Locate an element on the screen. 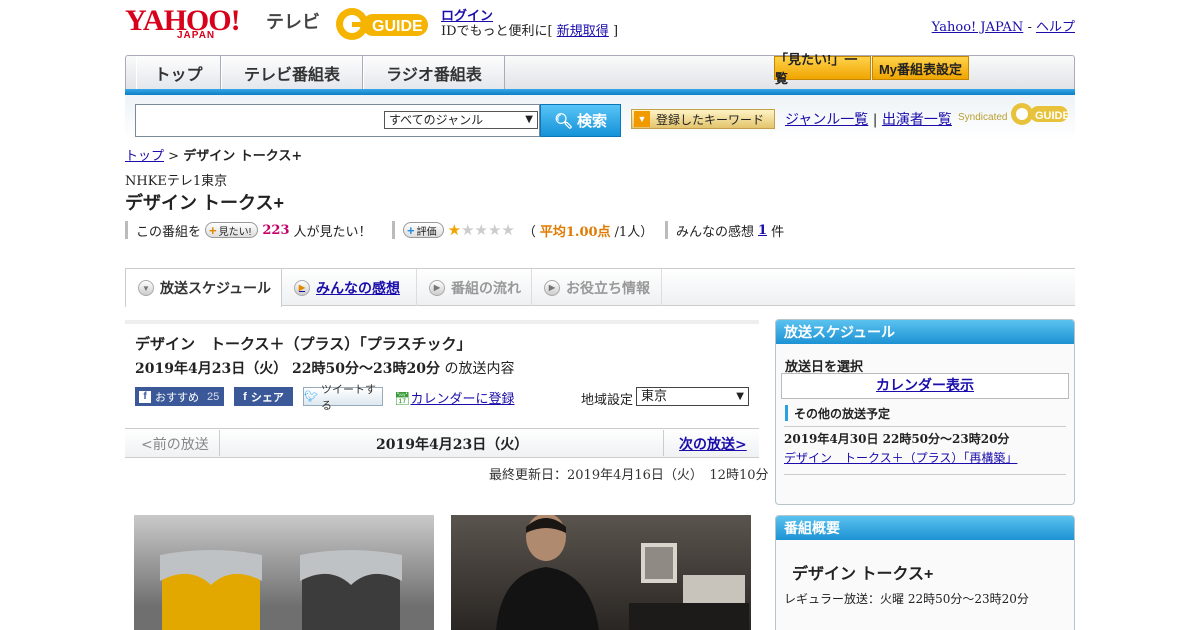  broadcast-date-suffix: の放送内容 is located at coordinates (477, 369).